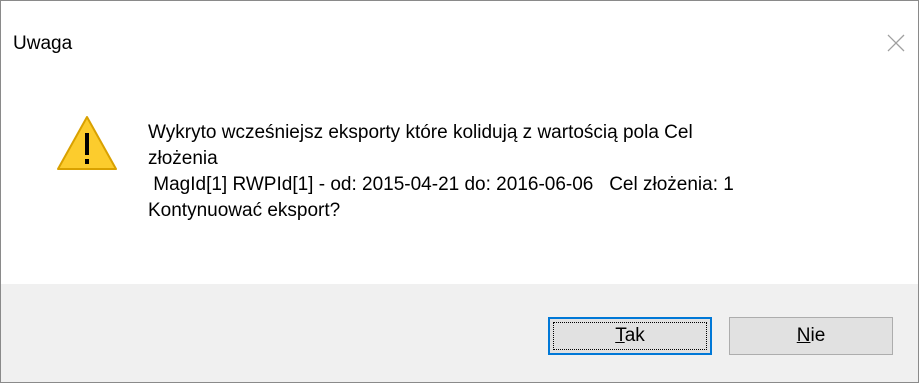 The image size is (919, 383). Describe the element at coordinates (43, 43) in the screenshot. I see `dialog-title: Uwaga` at that location.